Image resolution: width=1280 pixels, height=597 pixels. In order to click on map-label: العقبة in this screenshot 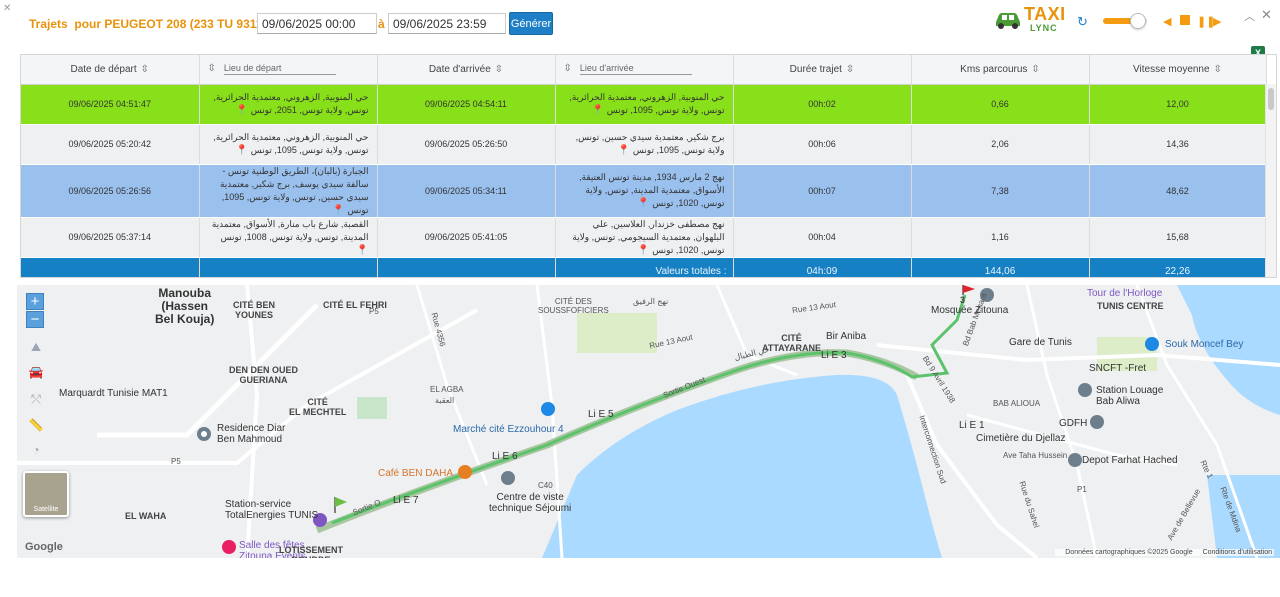, I will do `click(445, 400)`.